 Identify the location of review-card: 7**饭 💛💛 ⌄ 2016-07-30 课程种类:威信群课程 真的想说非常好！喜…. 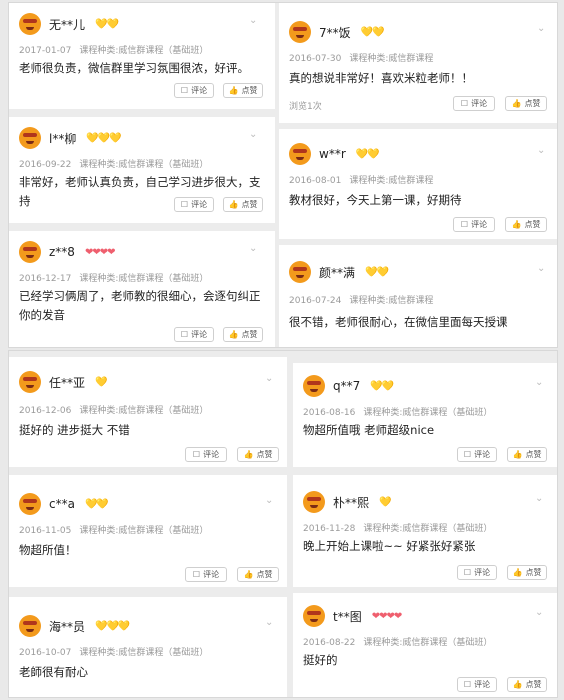
(418, 63).